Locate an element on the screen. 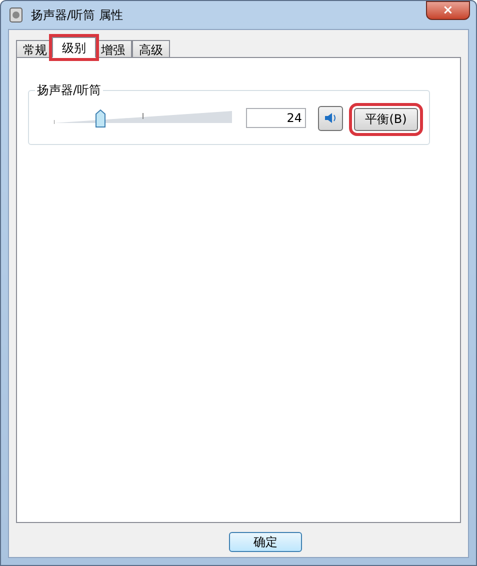 The height and width of the screenshot is (566, 477). slider-thumb is located at coordinates (100, 118).